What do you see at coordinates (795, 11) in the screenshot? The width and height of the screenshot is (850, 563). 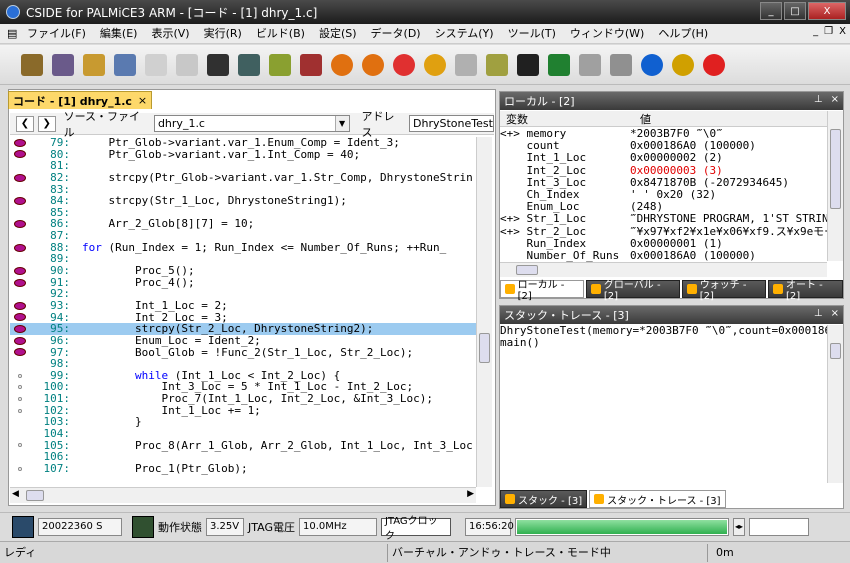 I see `maximize-button: □` at bounding box center [795, 11].